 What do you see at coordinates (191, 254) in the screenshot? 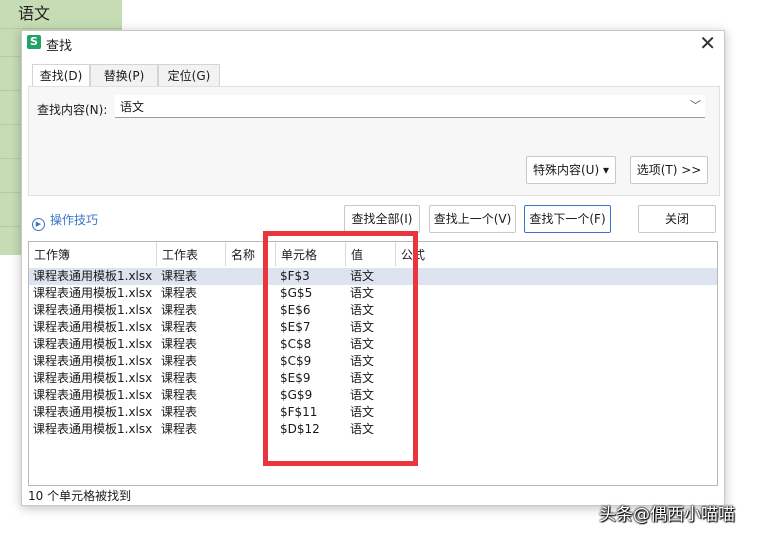
I see `column-header-sheet: 工作表` at bounding box center [191, 254].